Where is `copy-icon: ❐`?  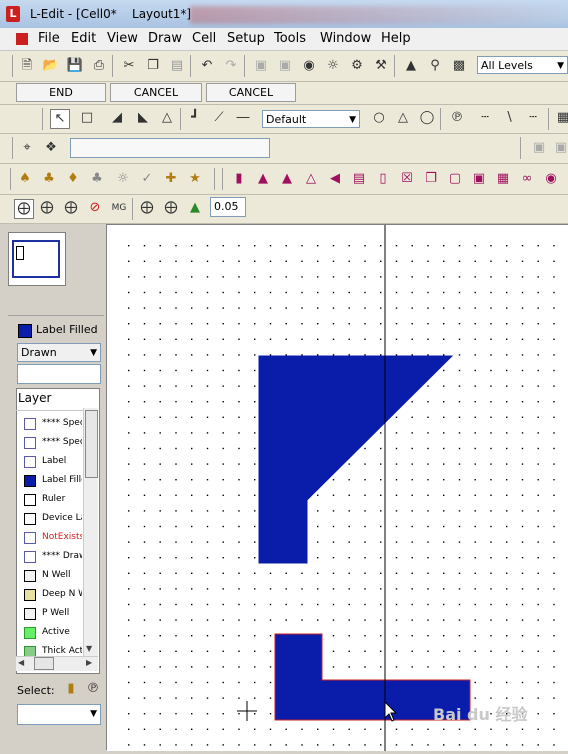
copy-icon: ❐ is located at coordinates (153, 66).